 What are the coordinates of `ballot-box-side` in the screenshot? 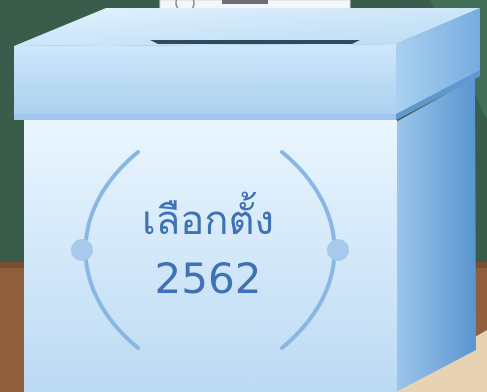 It's located at (436, 235).